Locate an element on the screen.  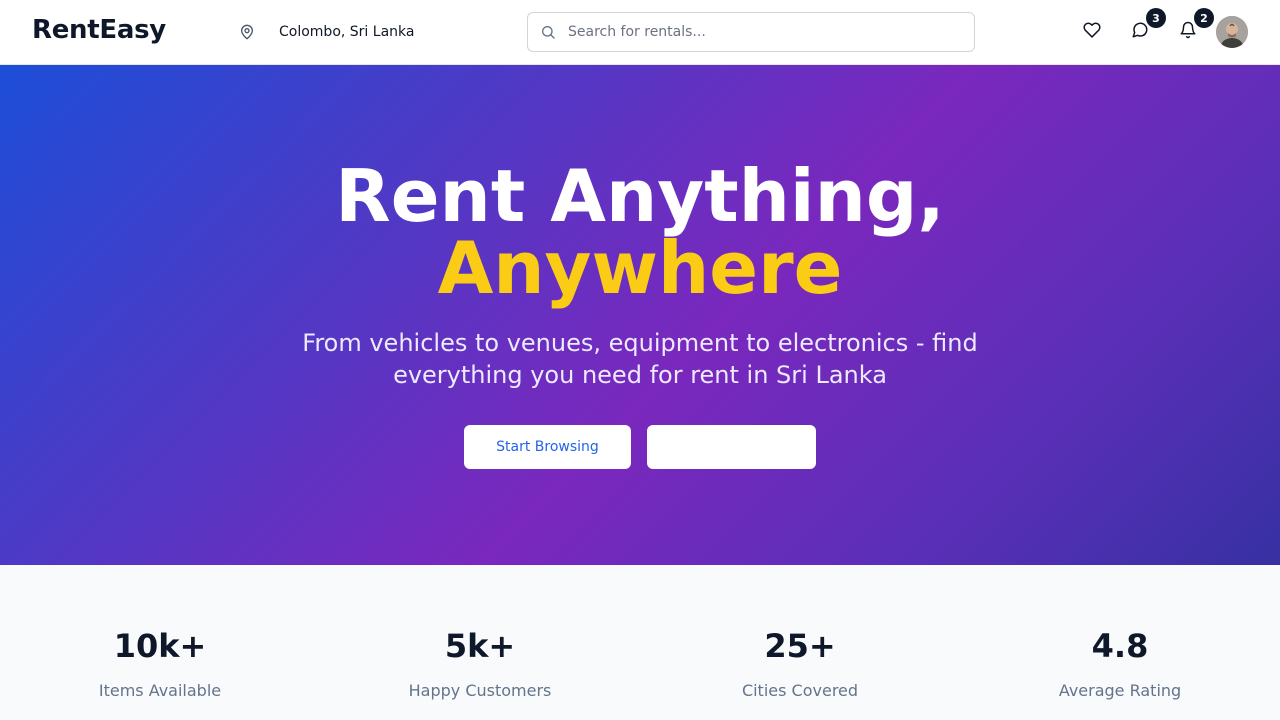
stat-value: 25+ is located at coordinates (800, 646).